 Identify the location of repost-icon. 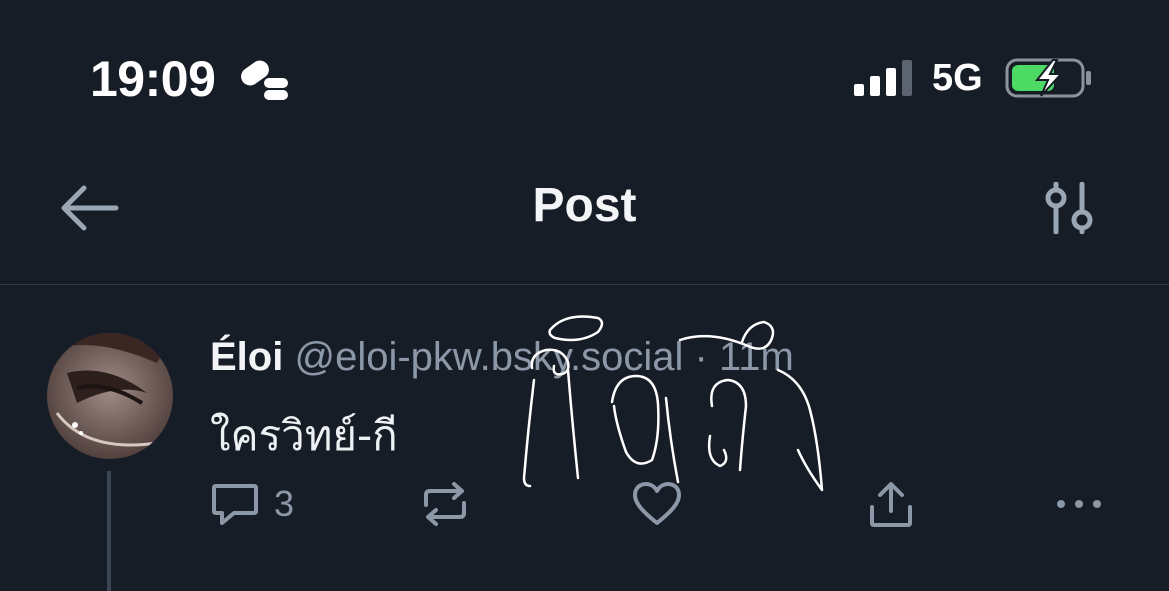
(445, 504).